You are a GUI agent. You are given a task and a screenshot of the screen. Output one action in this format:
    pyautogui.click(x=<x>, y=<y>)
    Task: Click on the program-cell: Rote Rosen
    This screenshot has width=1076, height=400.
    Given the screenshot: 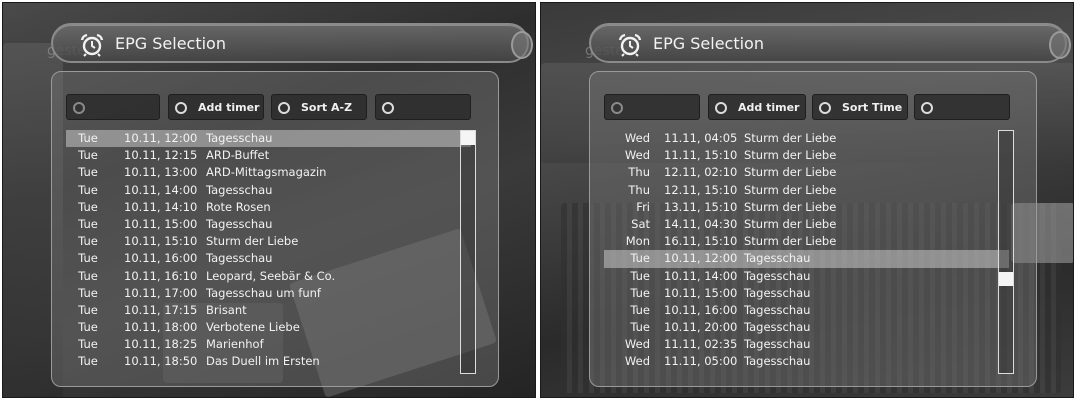 What is the action you would take?
    pyautogui.click(x=238, y=206)
    